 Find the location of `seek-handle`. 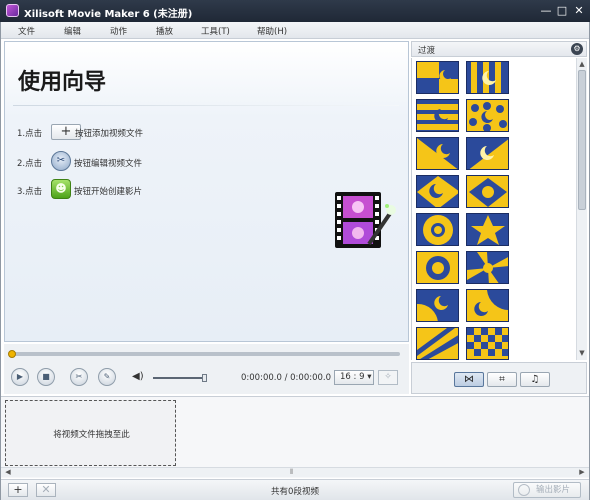

seek-handle is located at coordinates (12, 354).